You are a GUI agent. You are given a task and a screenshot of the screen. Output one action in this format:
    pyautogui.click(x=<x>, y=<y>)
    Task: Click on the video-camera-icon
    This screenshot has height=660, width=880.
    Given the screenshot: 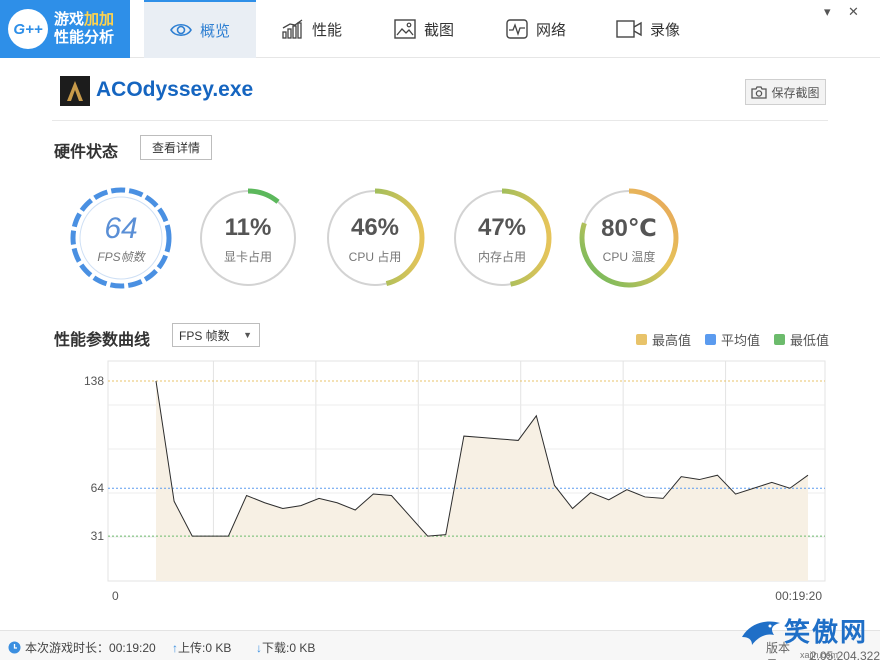 What is the action you would take?
    pyautogui.click(x=629, y=29)
    